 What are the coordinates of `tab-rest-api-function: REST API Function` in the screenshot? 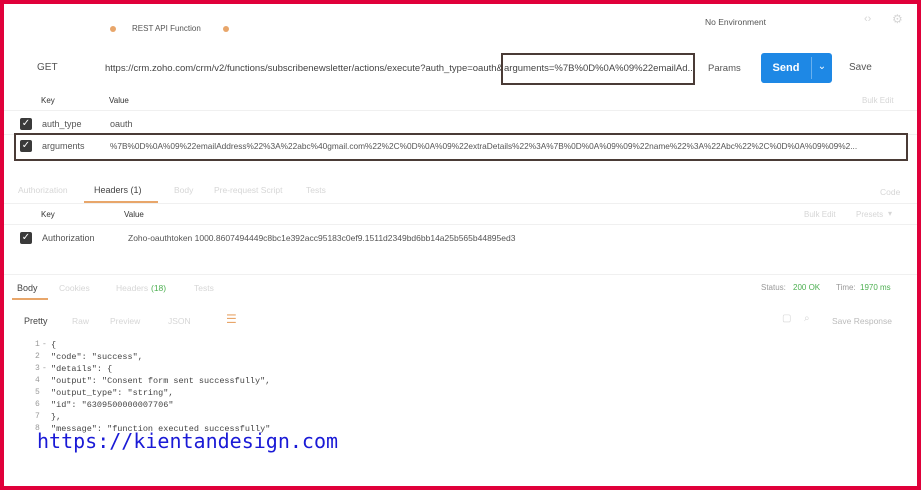 It's located at (166, 28).